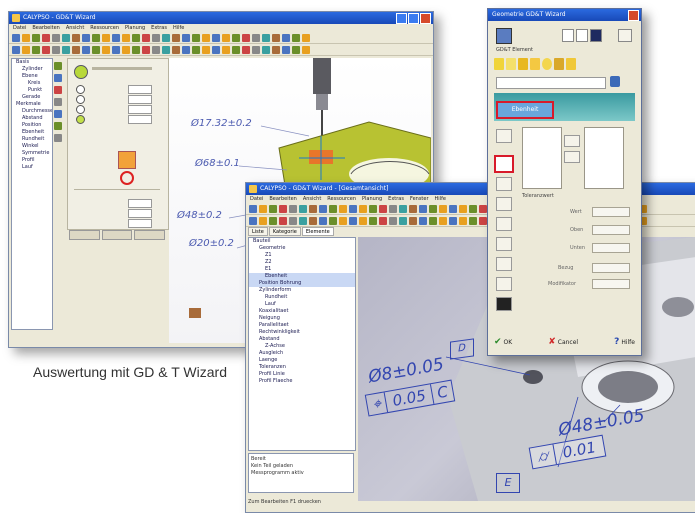 Image resolution: width=695 pixels, height=513 pixels. Describe the element at coordinates (32, 146) in the screenshot. I see `tree-node: Winkel` at that location.